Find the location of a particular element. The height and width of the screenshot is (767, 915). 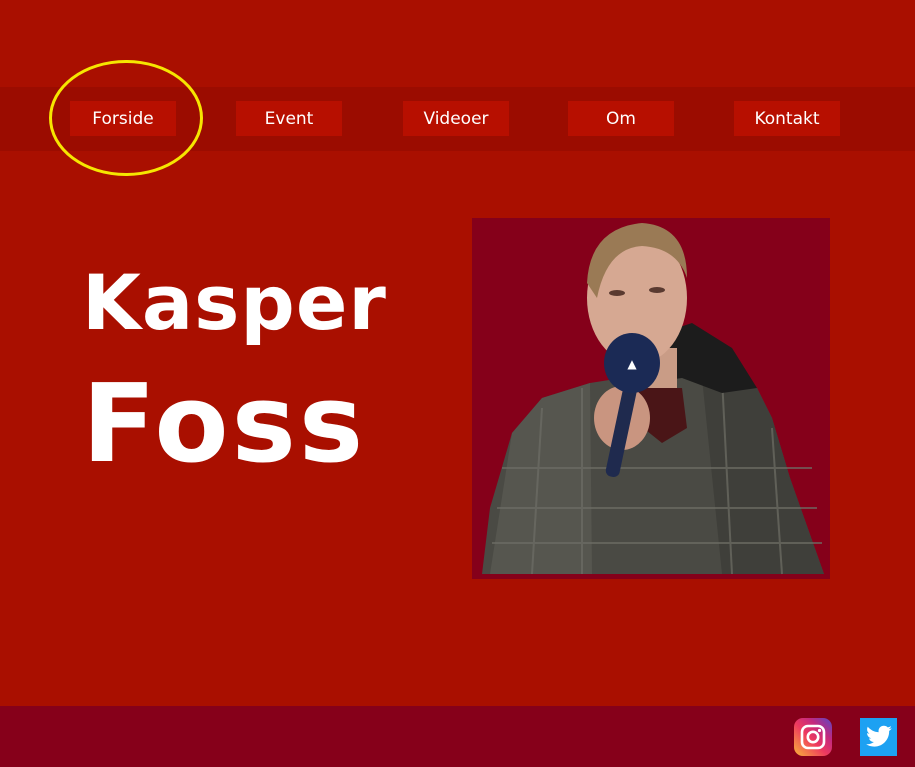

twitter-bird-glyph is located at coordinates (878, 736).